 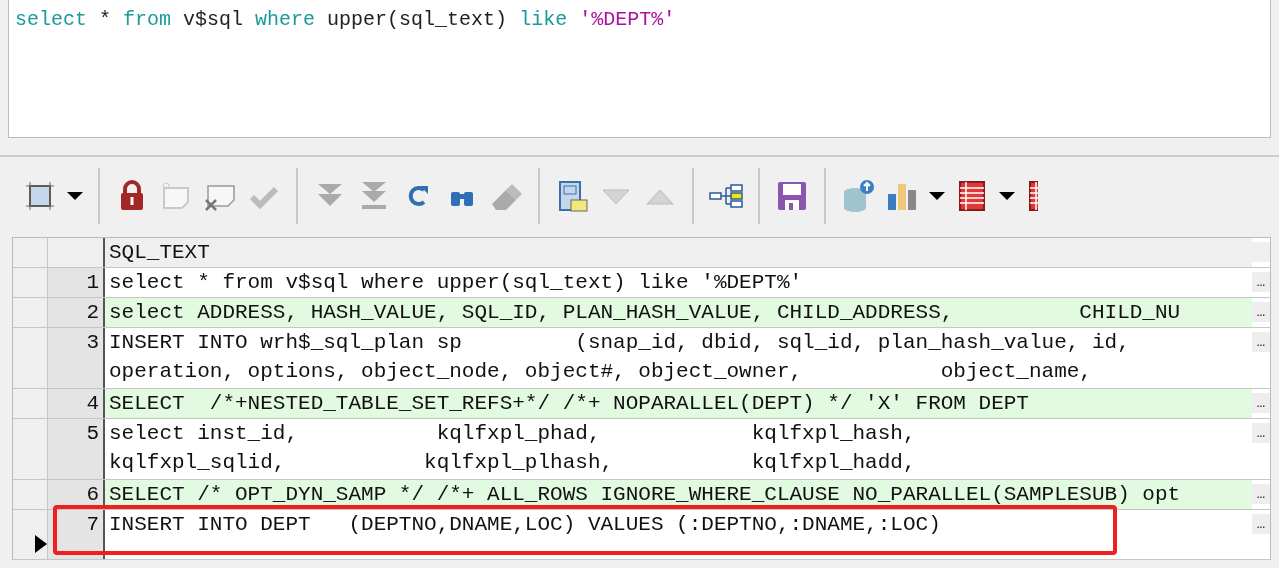 What do you see at coordinates (76, 358) in the screenshot?
I see `row-number: 3` at bounding box center [76, 358].